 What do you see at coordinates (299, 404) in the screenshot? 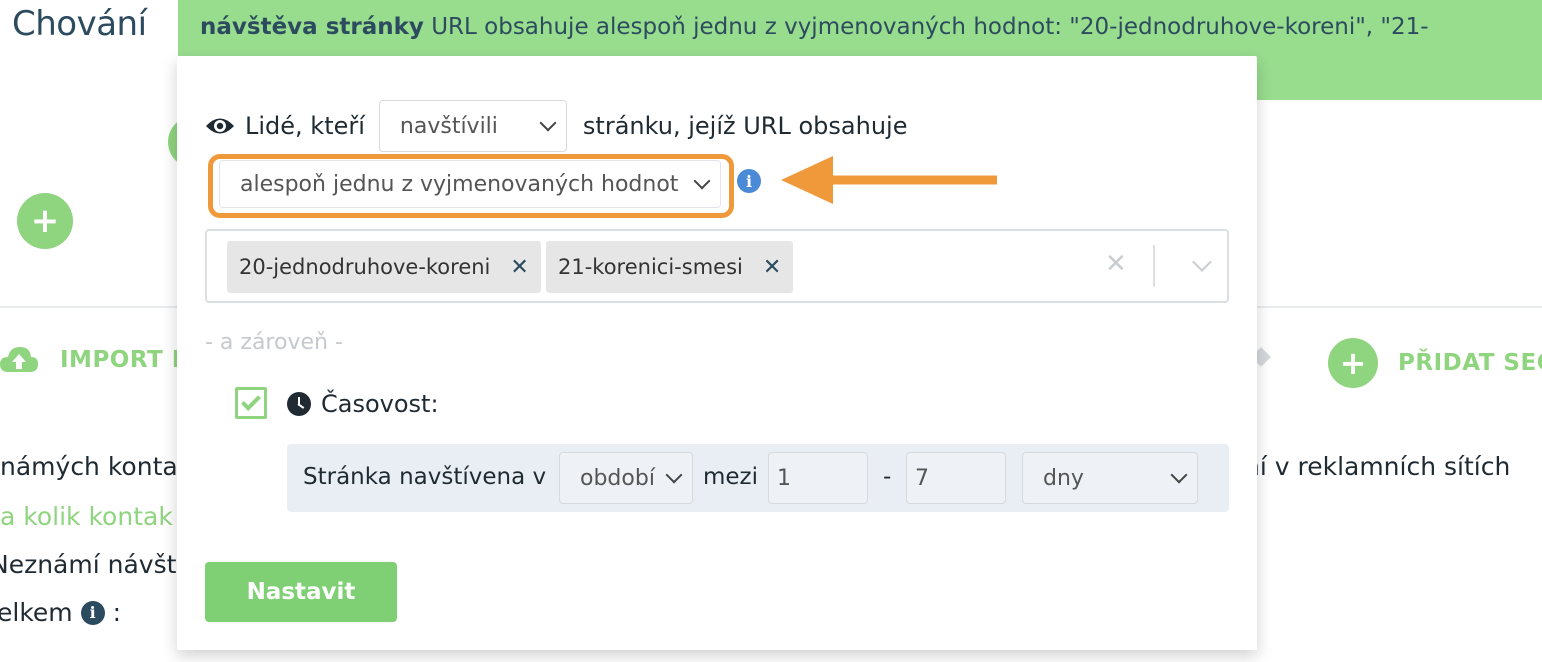
I see `clock-icon` at bounding box center [299, 404].